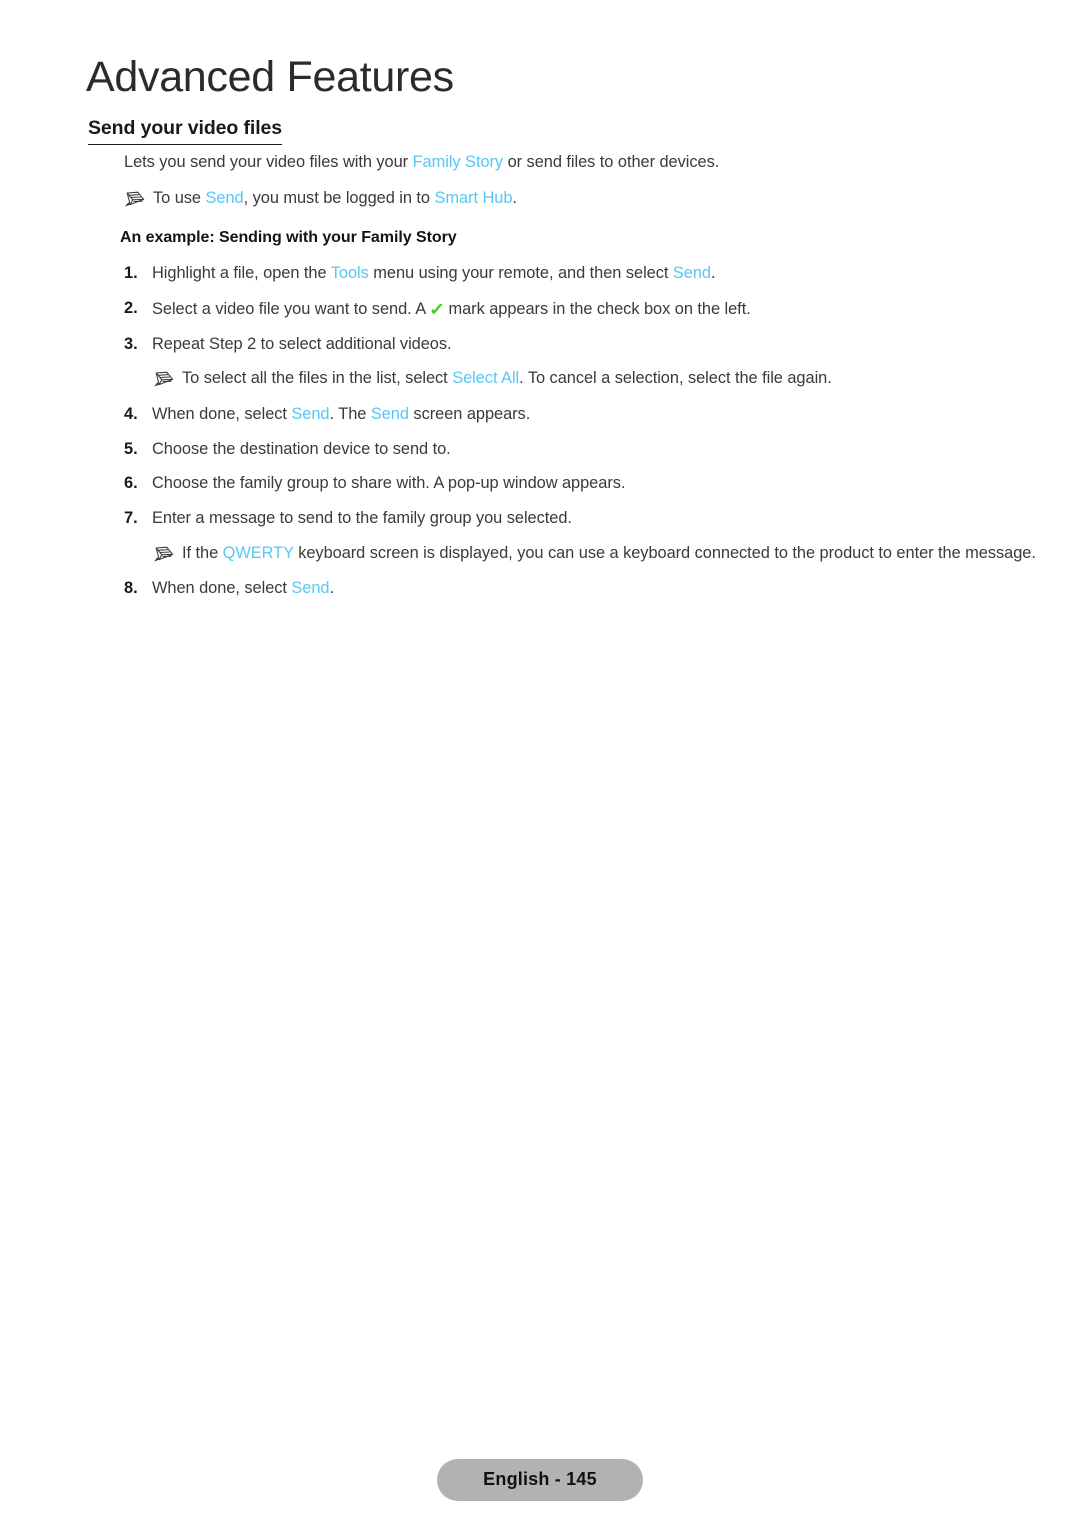 This screenshot has width=1080, height=1534. I want to click on note-text-1: To use, so click(179, 197).